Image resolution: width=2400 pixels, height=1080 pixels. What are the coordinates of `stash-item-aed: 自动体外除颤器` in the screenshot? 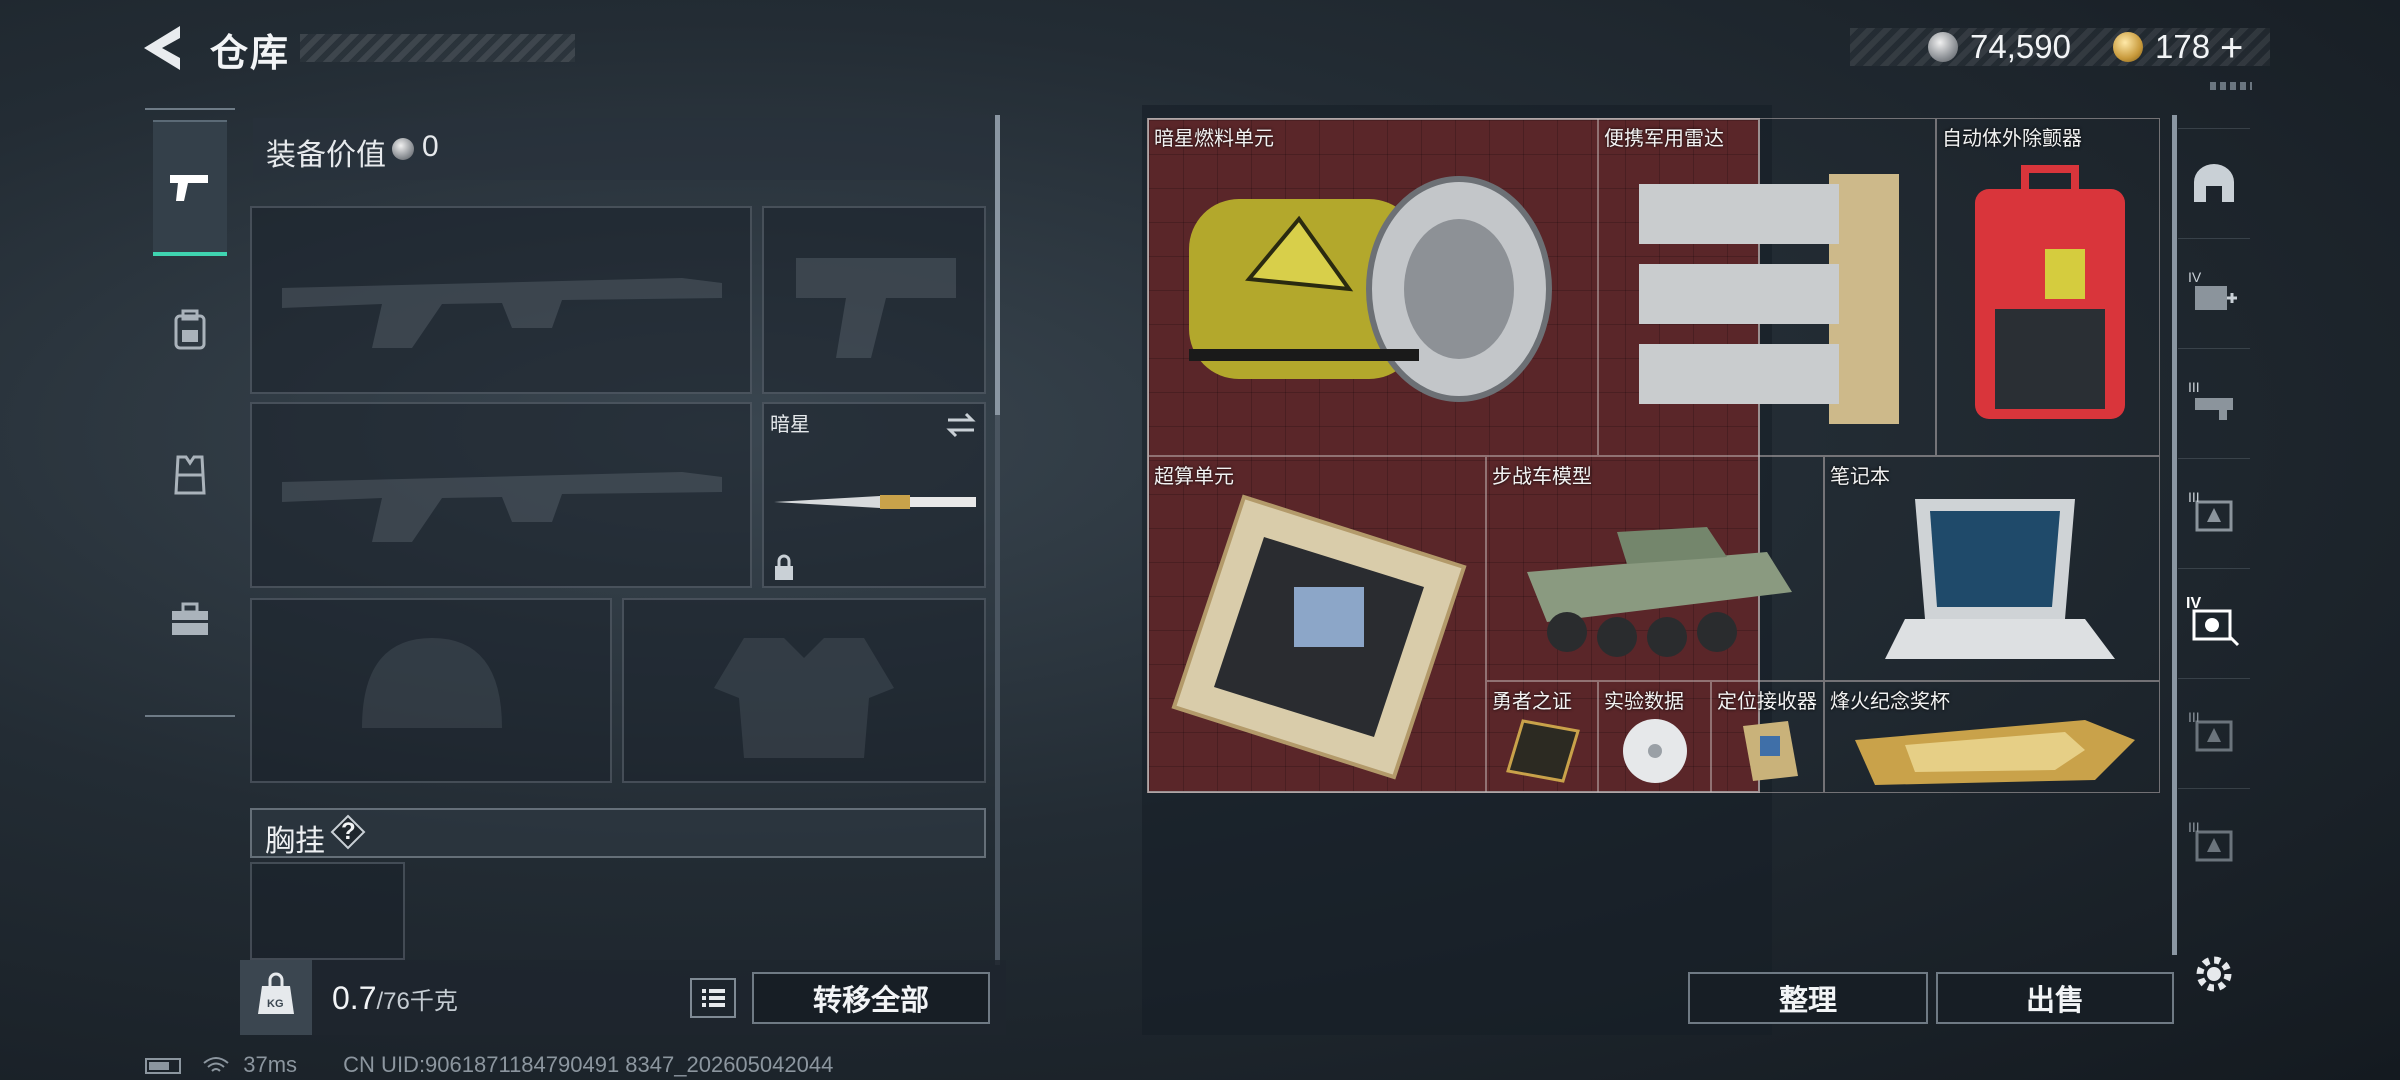 It's located at (2048, 287).